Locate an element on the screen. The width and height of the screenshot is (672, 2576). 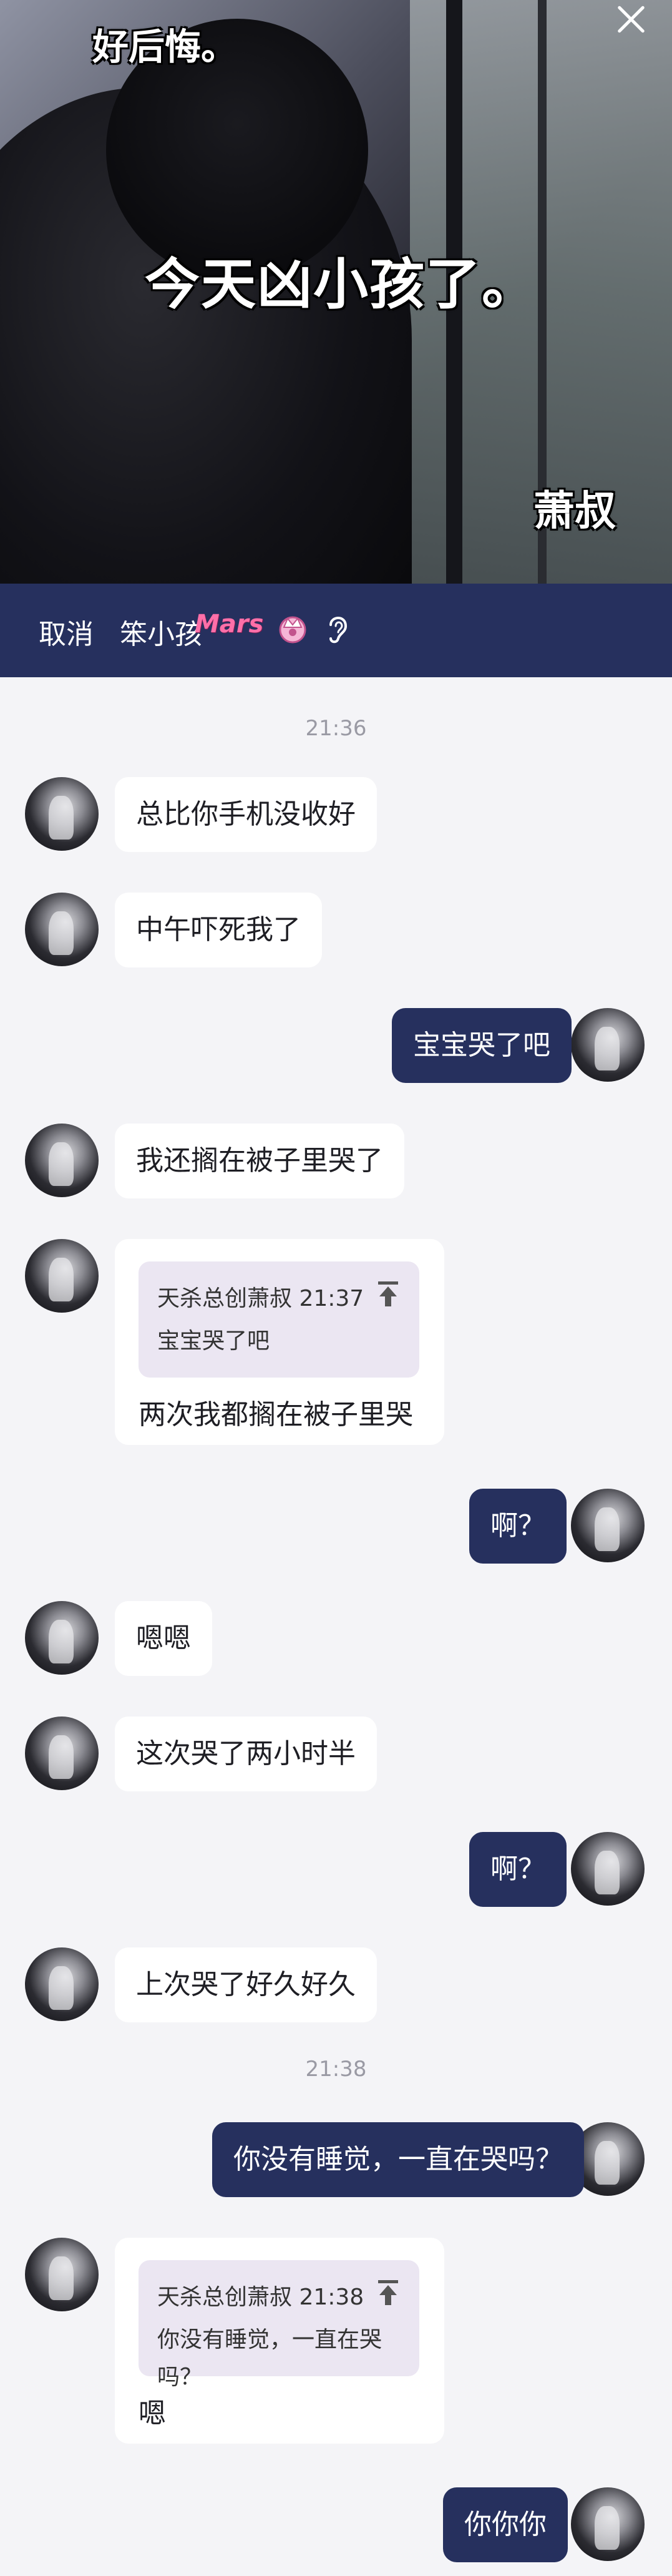
message-bubble-in: 上次哭了好久好久 is located at coordinates (246, 1984).